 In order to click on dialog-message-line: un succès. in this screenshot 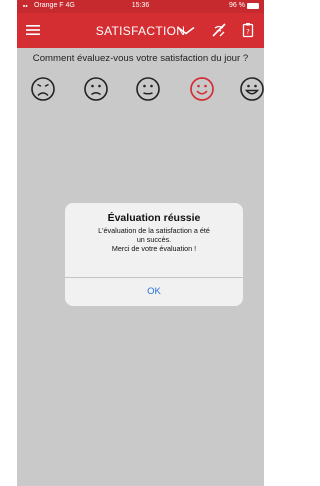, I will do `click(154, 239)`.